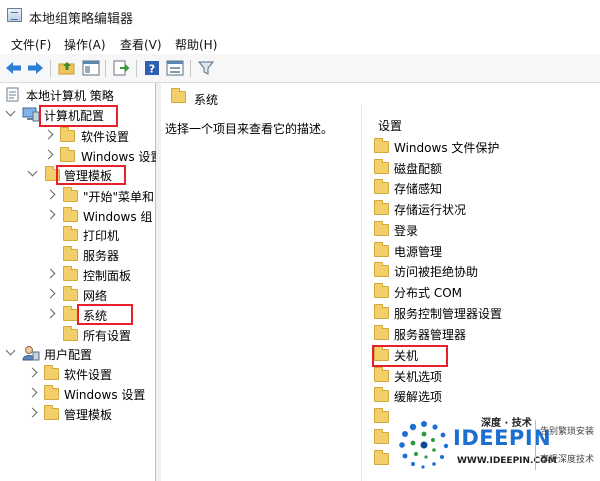  I want to click on forward-icon, so click(35, 68).